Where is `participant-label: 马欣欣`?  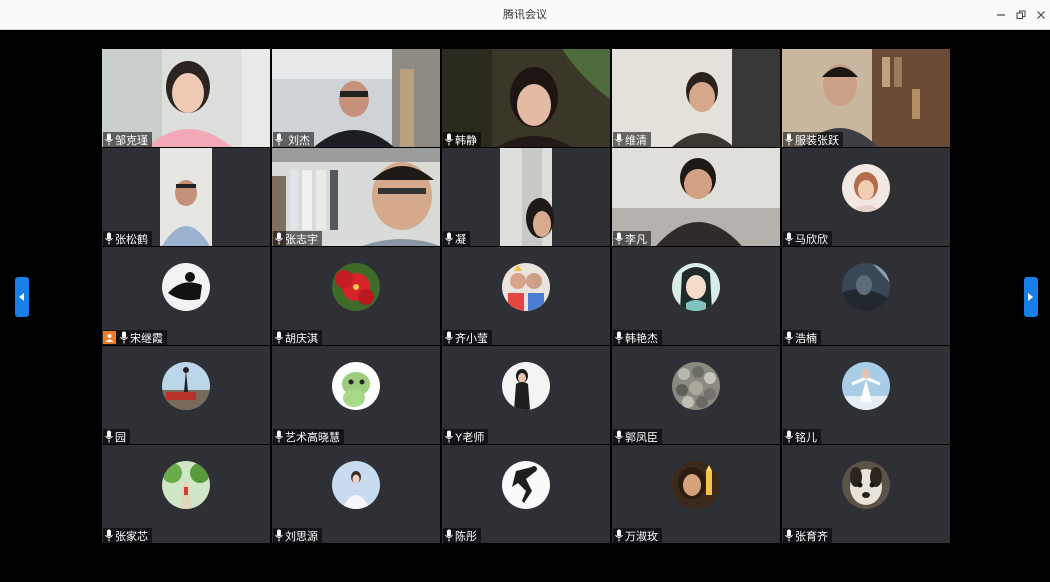 participant-label: 马欣欣 is located at coordinates (807, 238).